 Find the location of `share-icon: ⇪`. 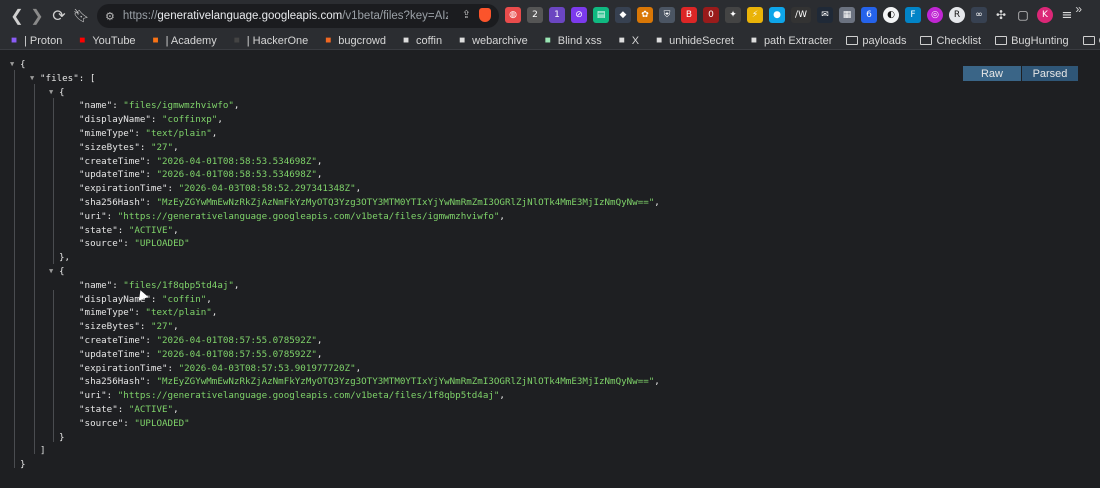

share-icon: ⇪ is located at coordinates (466, 15).